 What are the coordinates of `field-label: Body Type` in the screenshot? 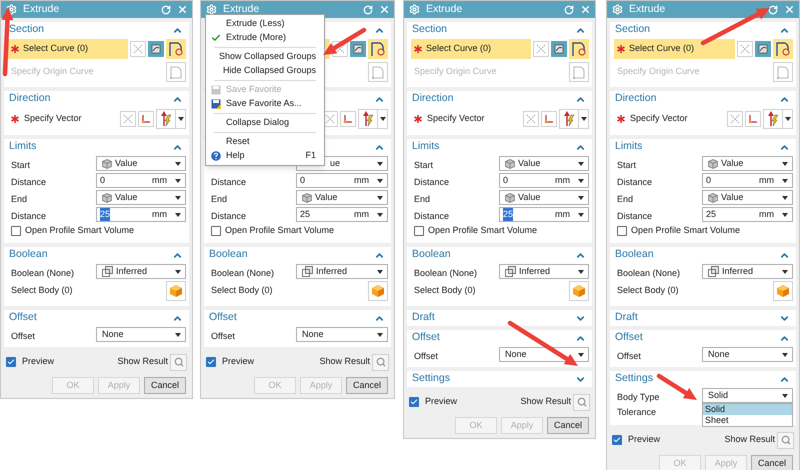 It's located at (638, 397).